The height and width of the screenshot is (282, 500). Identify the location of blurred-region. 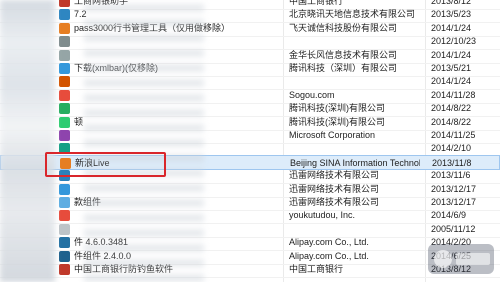
(27, 141).